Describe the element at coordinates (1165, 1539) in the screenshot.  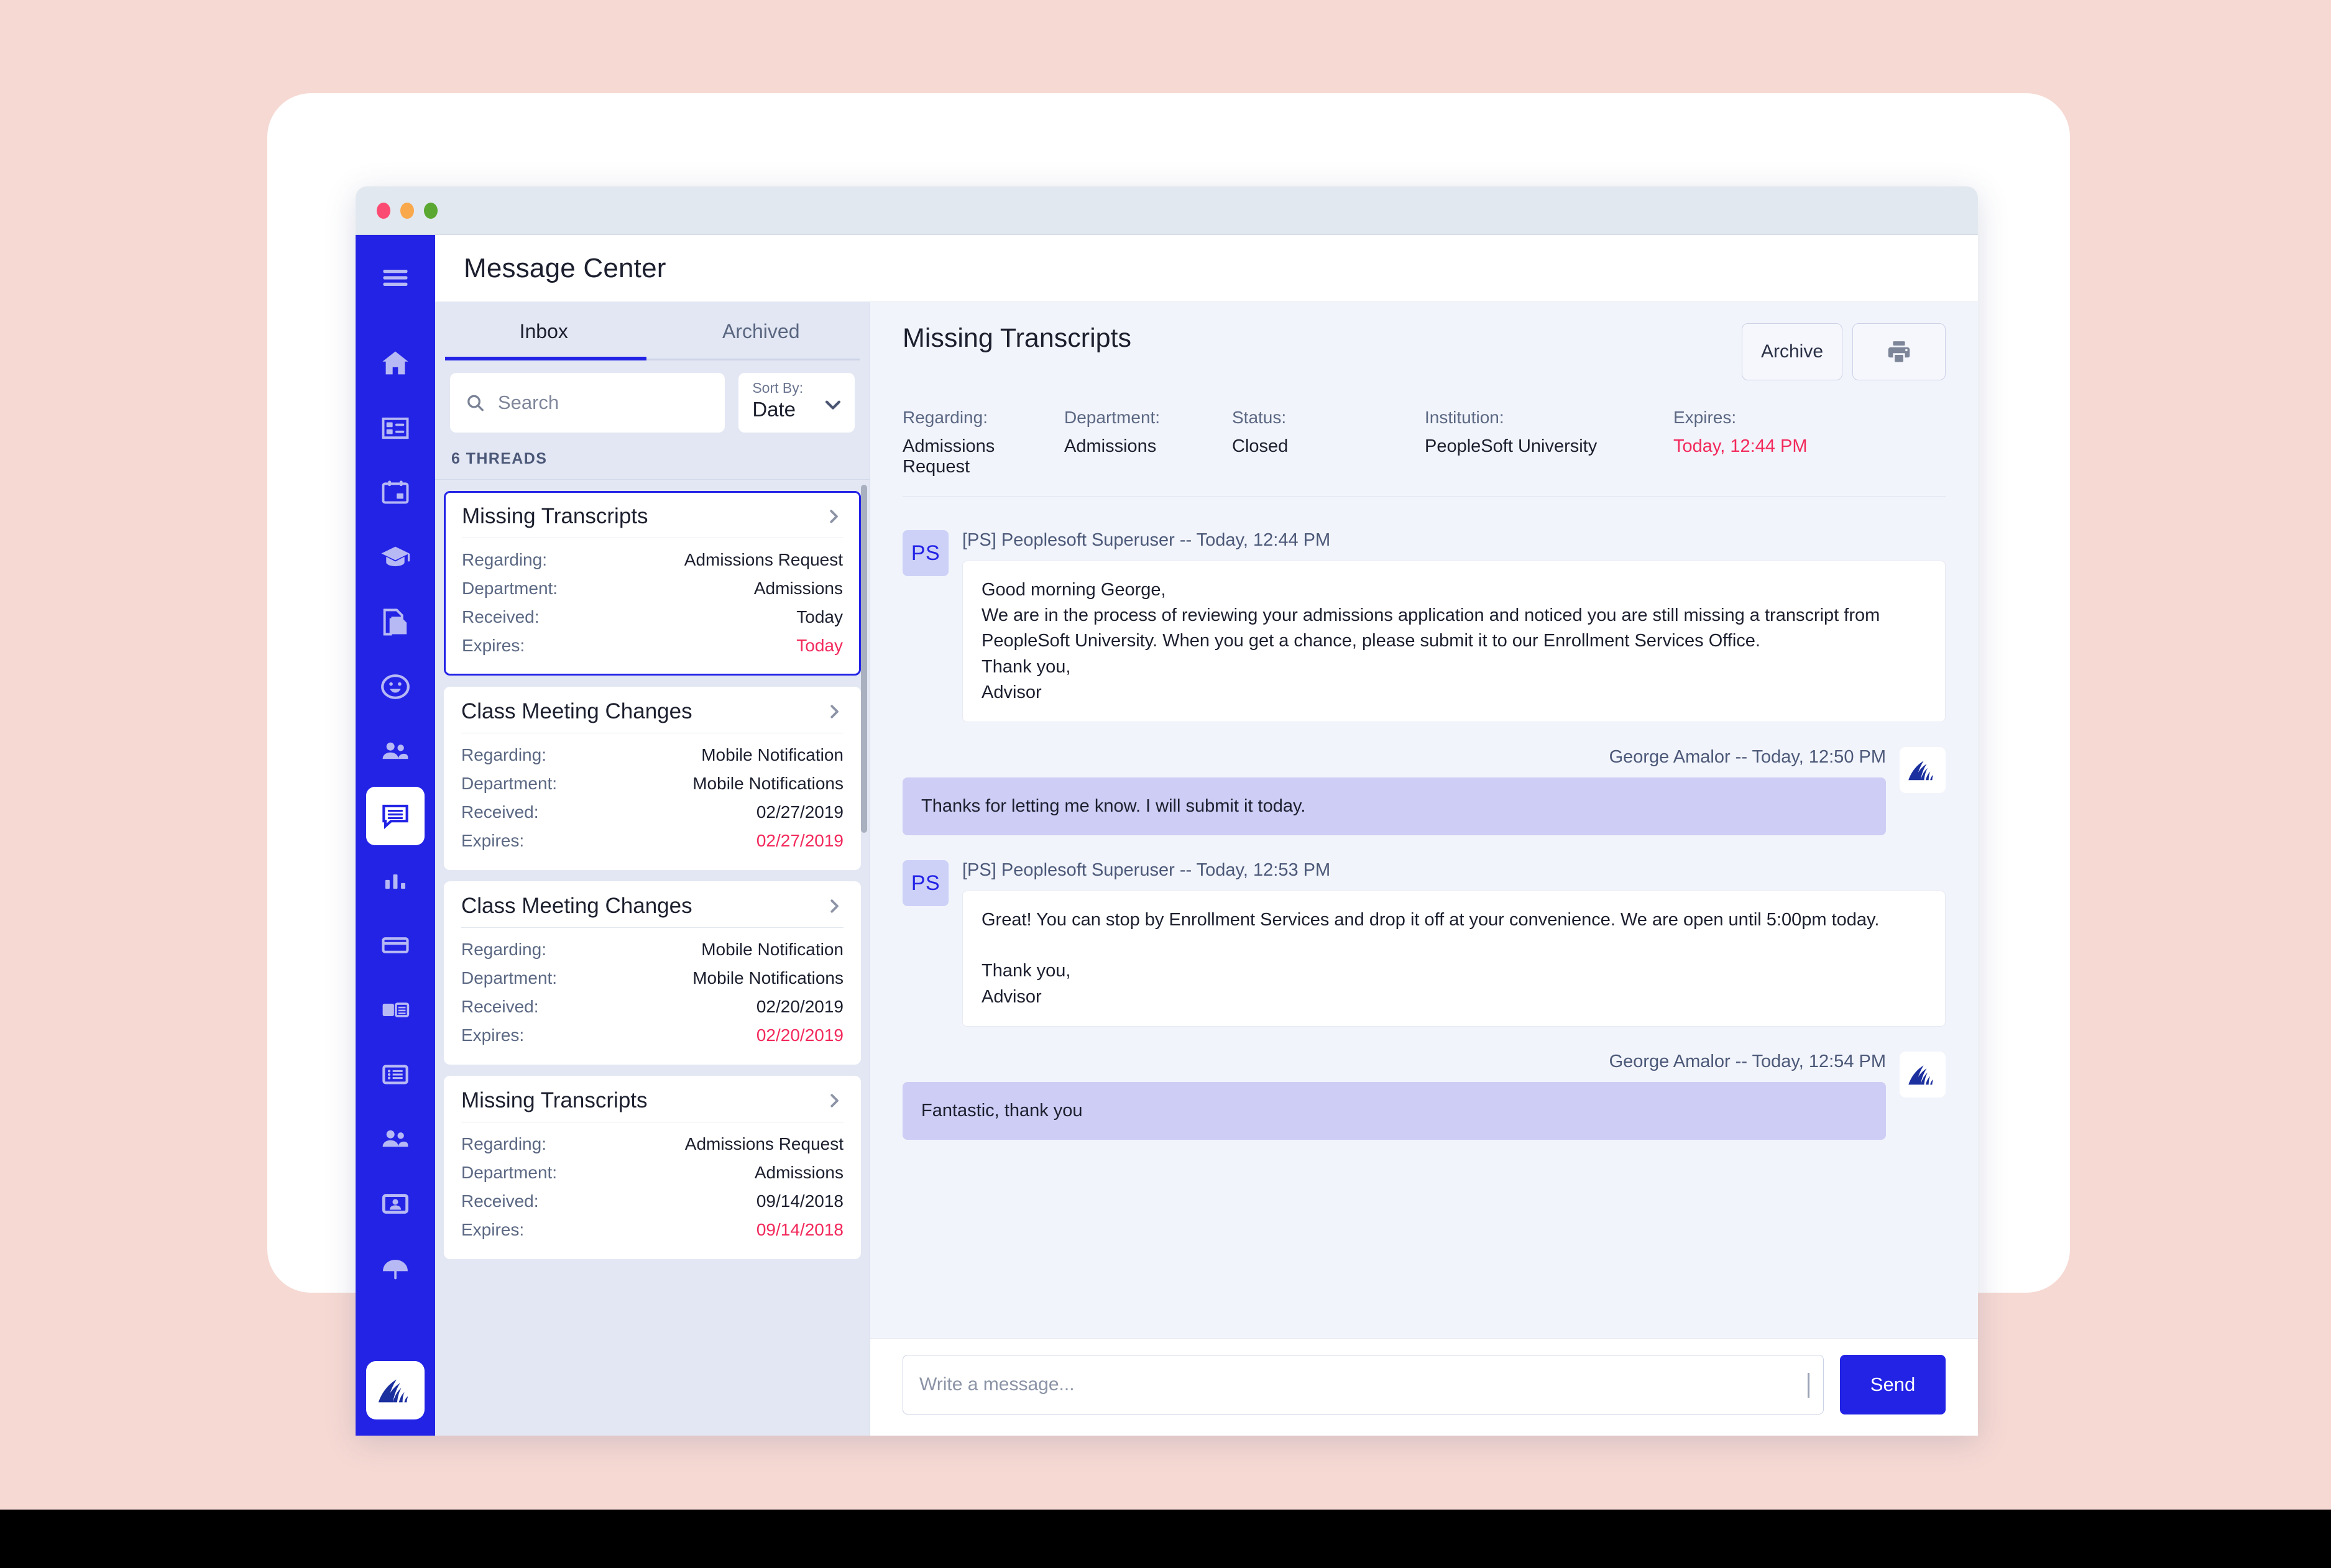
I see `screen-bottom-bar` at that location.